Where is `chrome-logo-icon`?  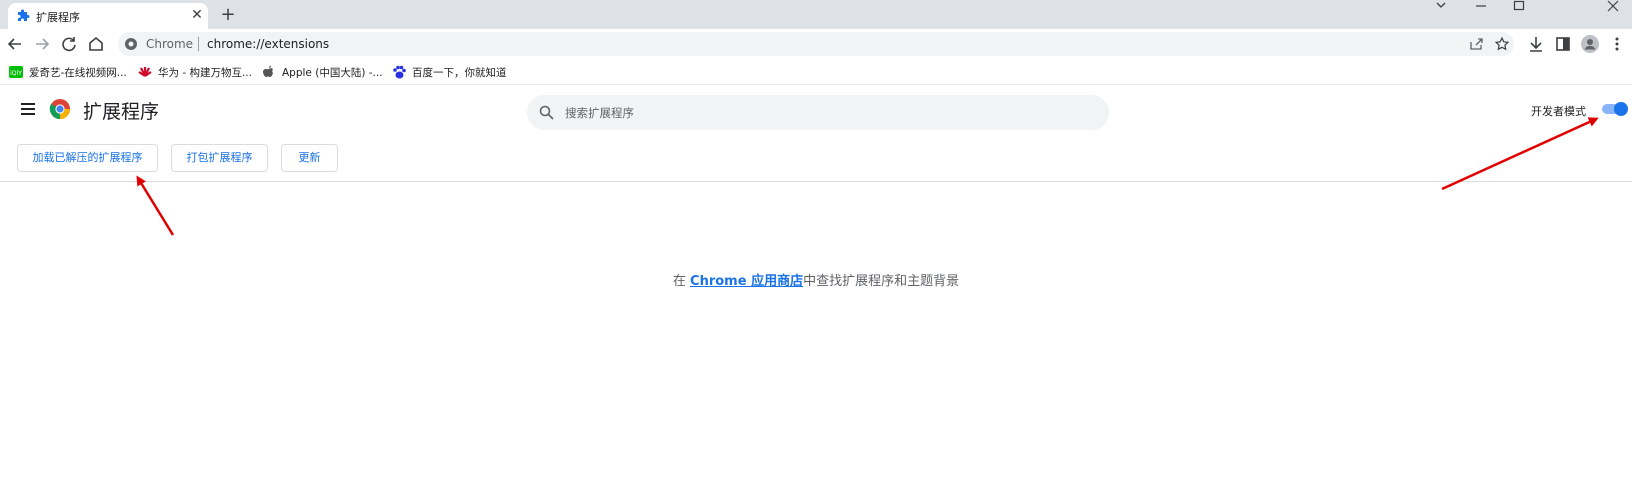 chrome-logo-icon is located at coordinates (60, 109).